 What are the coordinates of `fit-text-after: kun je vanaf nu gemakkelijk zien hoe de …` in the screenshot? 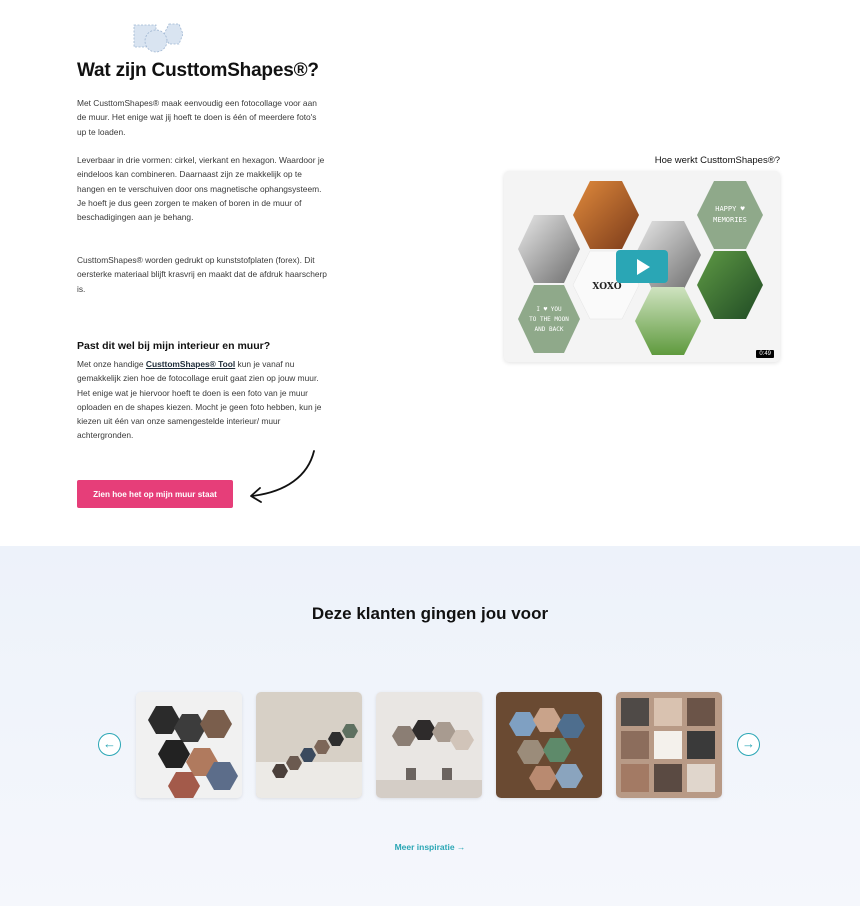 It's located at (199, 400).